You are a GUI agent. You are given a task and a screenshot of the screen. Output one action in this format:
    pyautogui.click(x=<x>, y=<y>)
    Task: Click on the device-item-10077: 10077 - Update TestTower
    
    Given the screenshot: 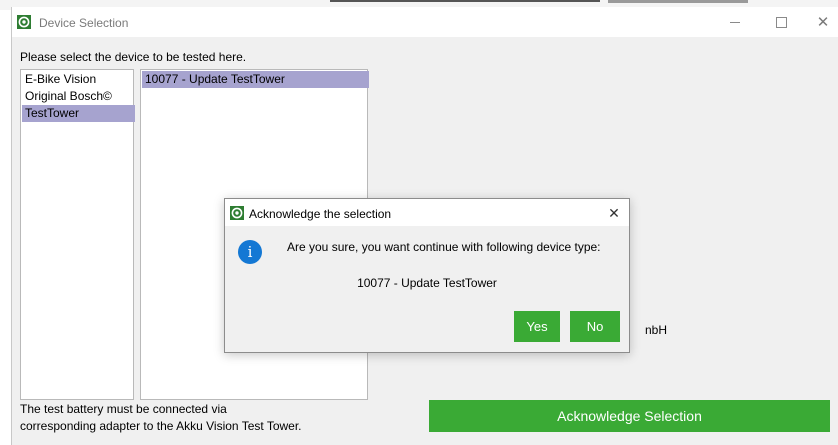 What is the action you would take?
    pyautogui.click(x=255, y=79)
    